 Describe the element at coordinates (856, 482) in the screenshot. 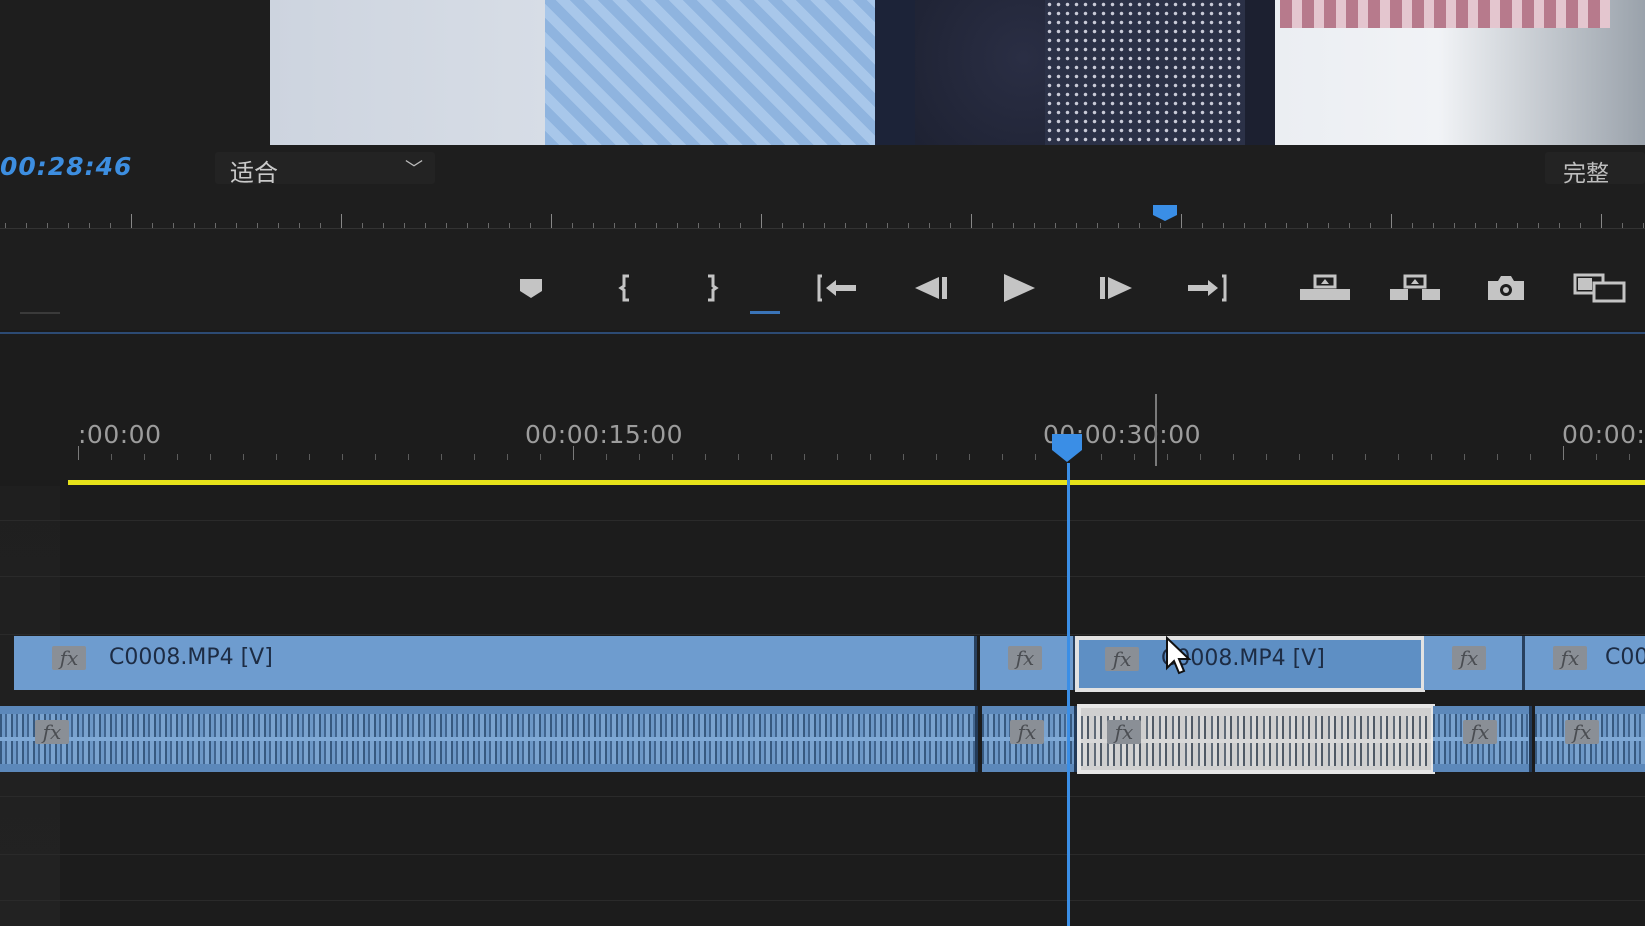

I see `work-area-bar` at that location.